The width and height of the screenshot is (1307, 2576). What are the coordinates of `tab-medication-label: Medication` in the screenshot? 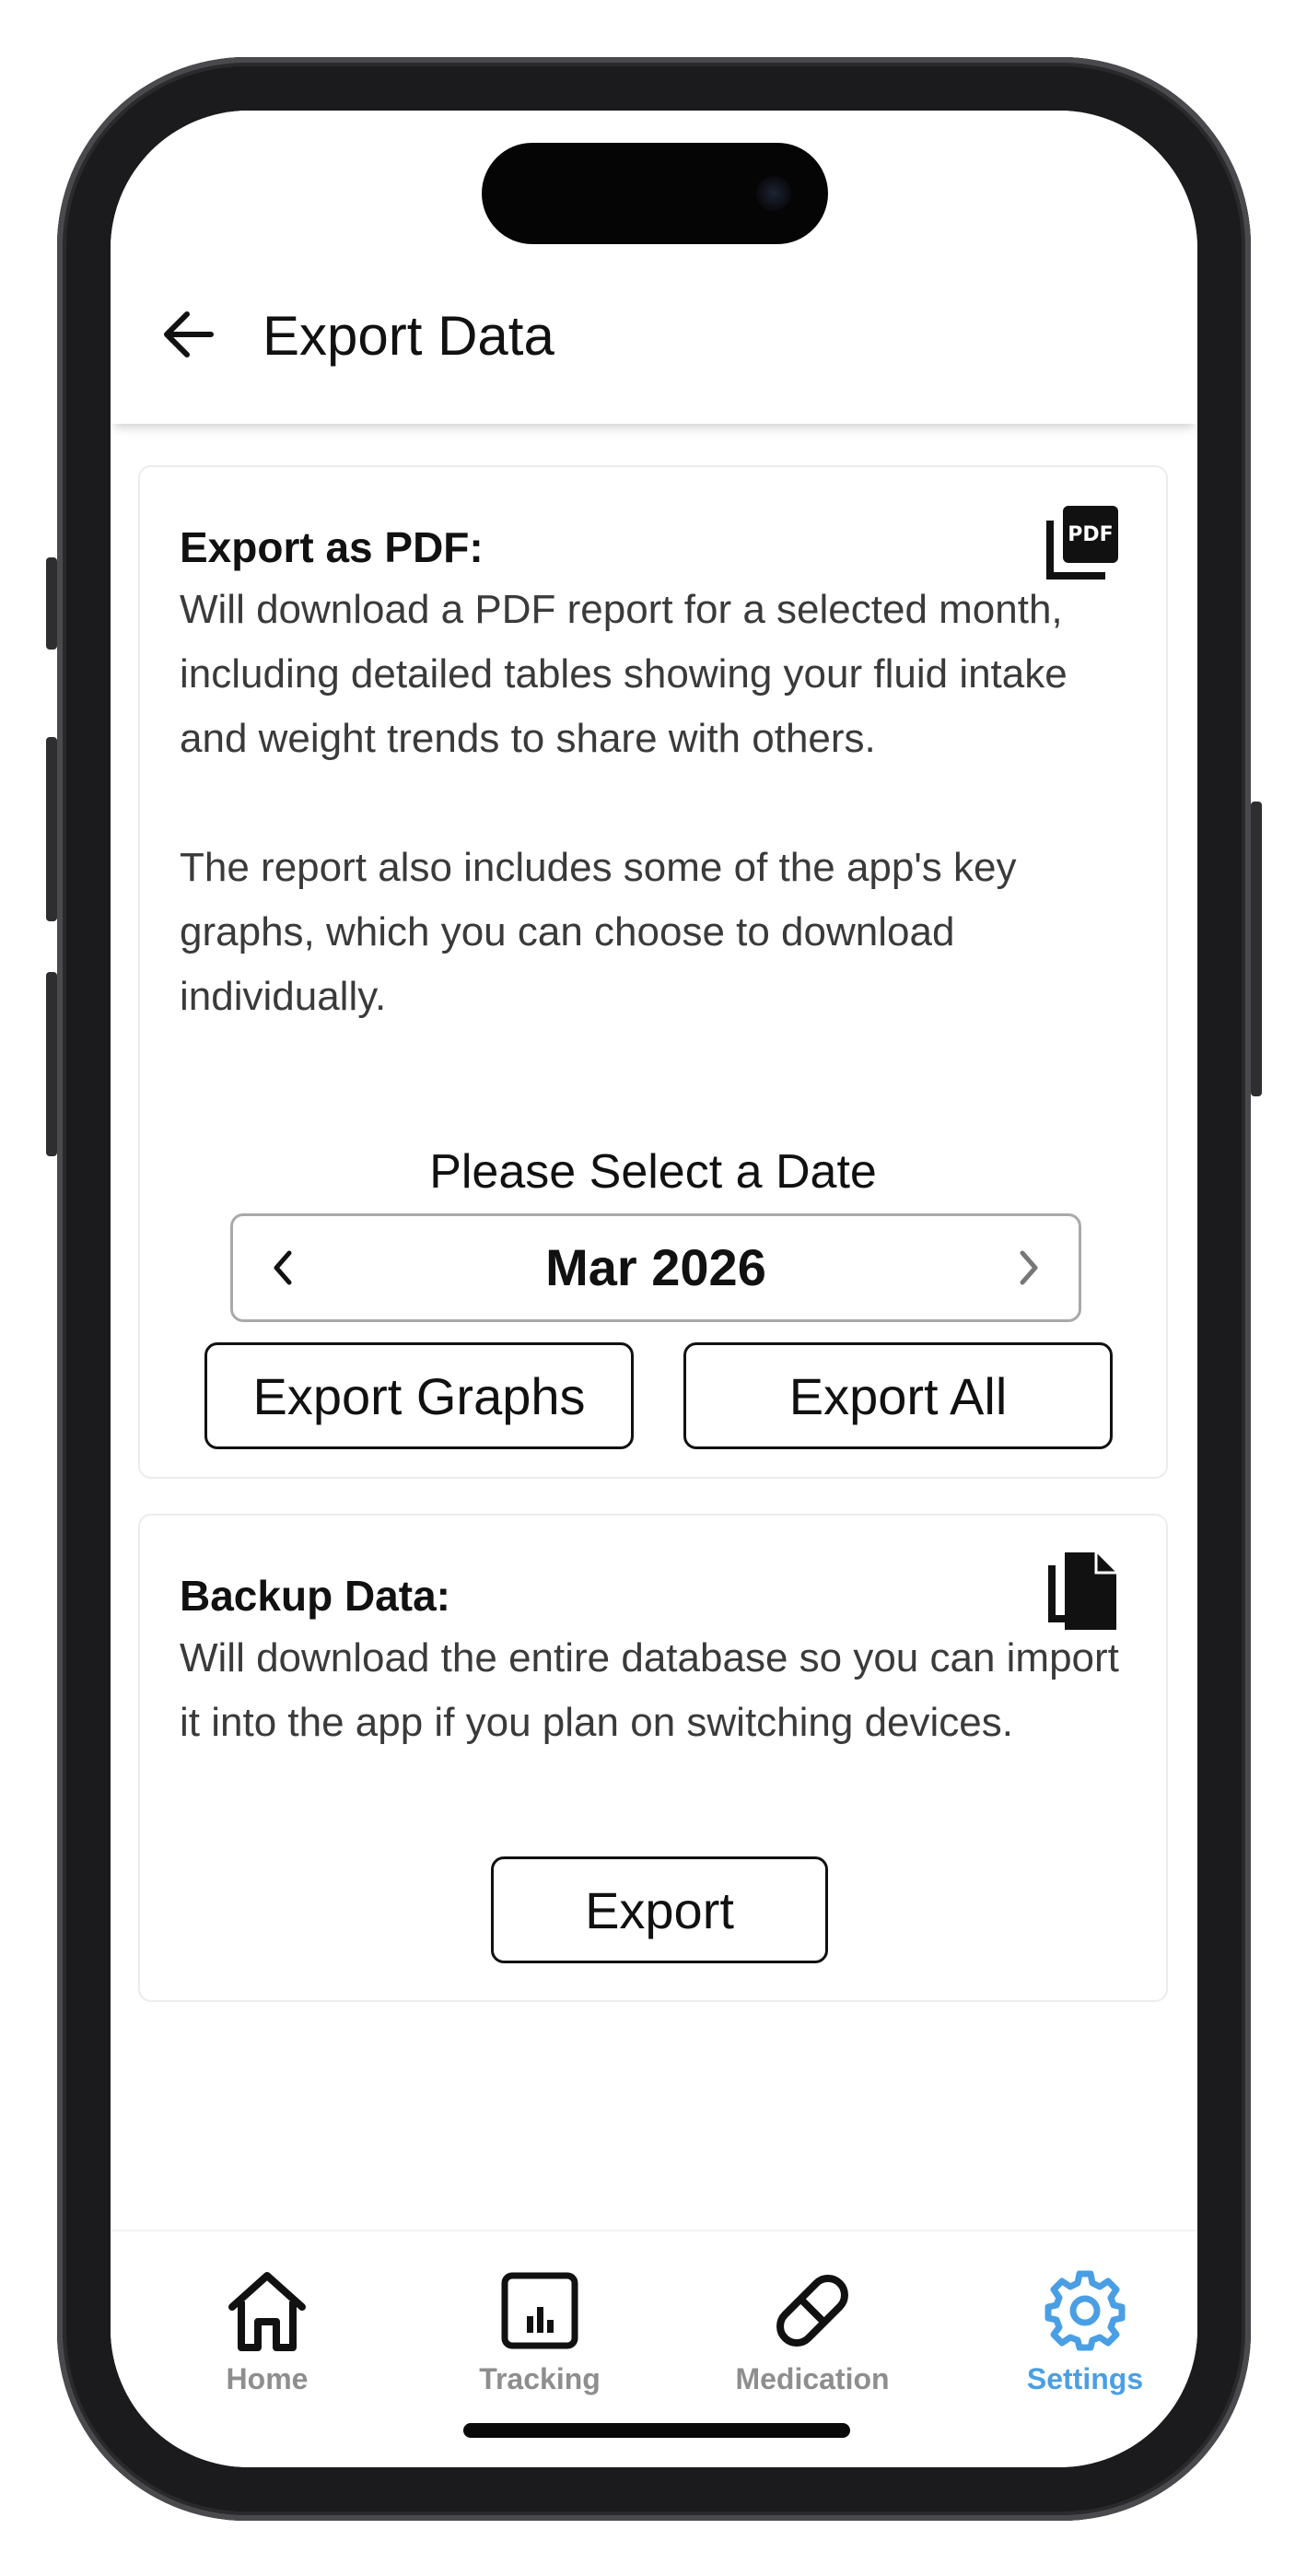 It's located at (813, 2378).